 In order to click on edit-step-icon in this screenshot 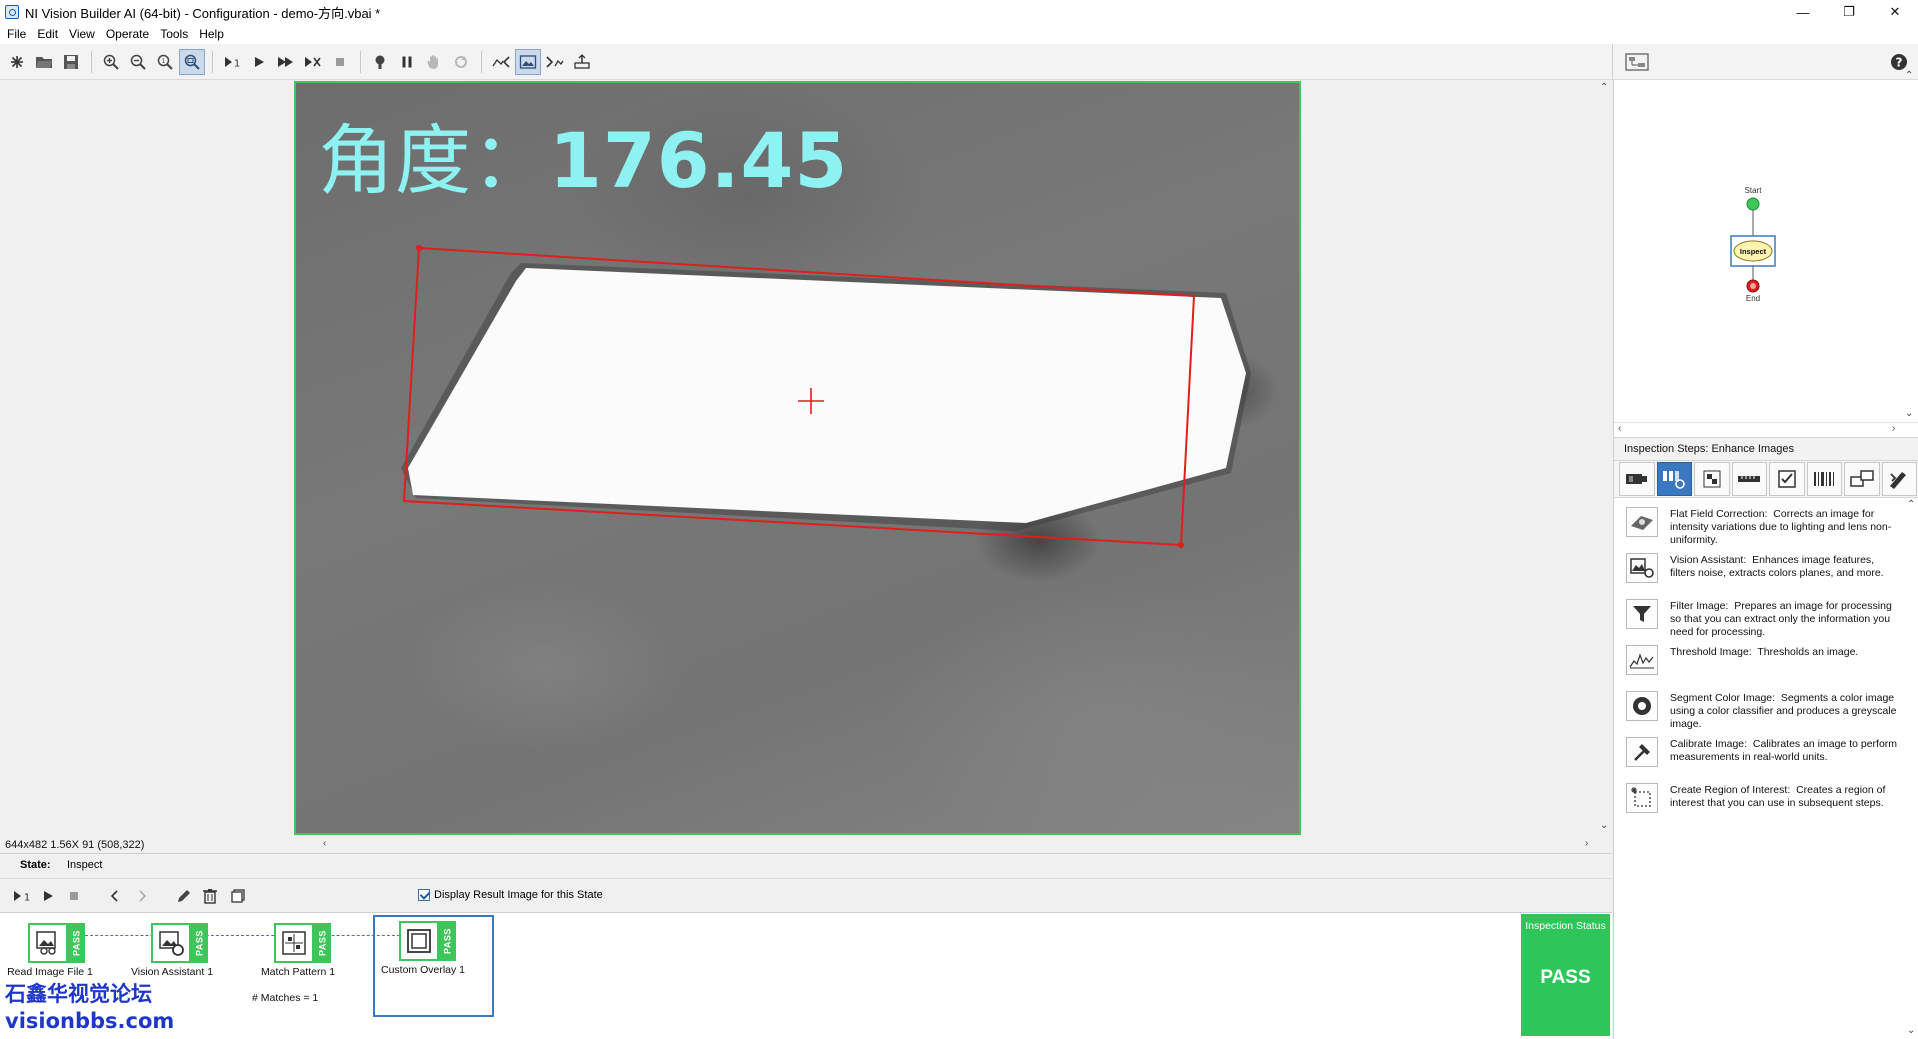, I will do `click(184, 896)`.